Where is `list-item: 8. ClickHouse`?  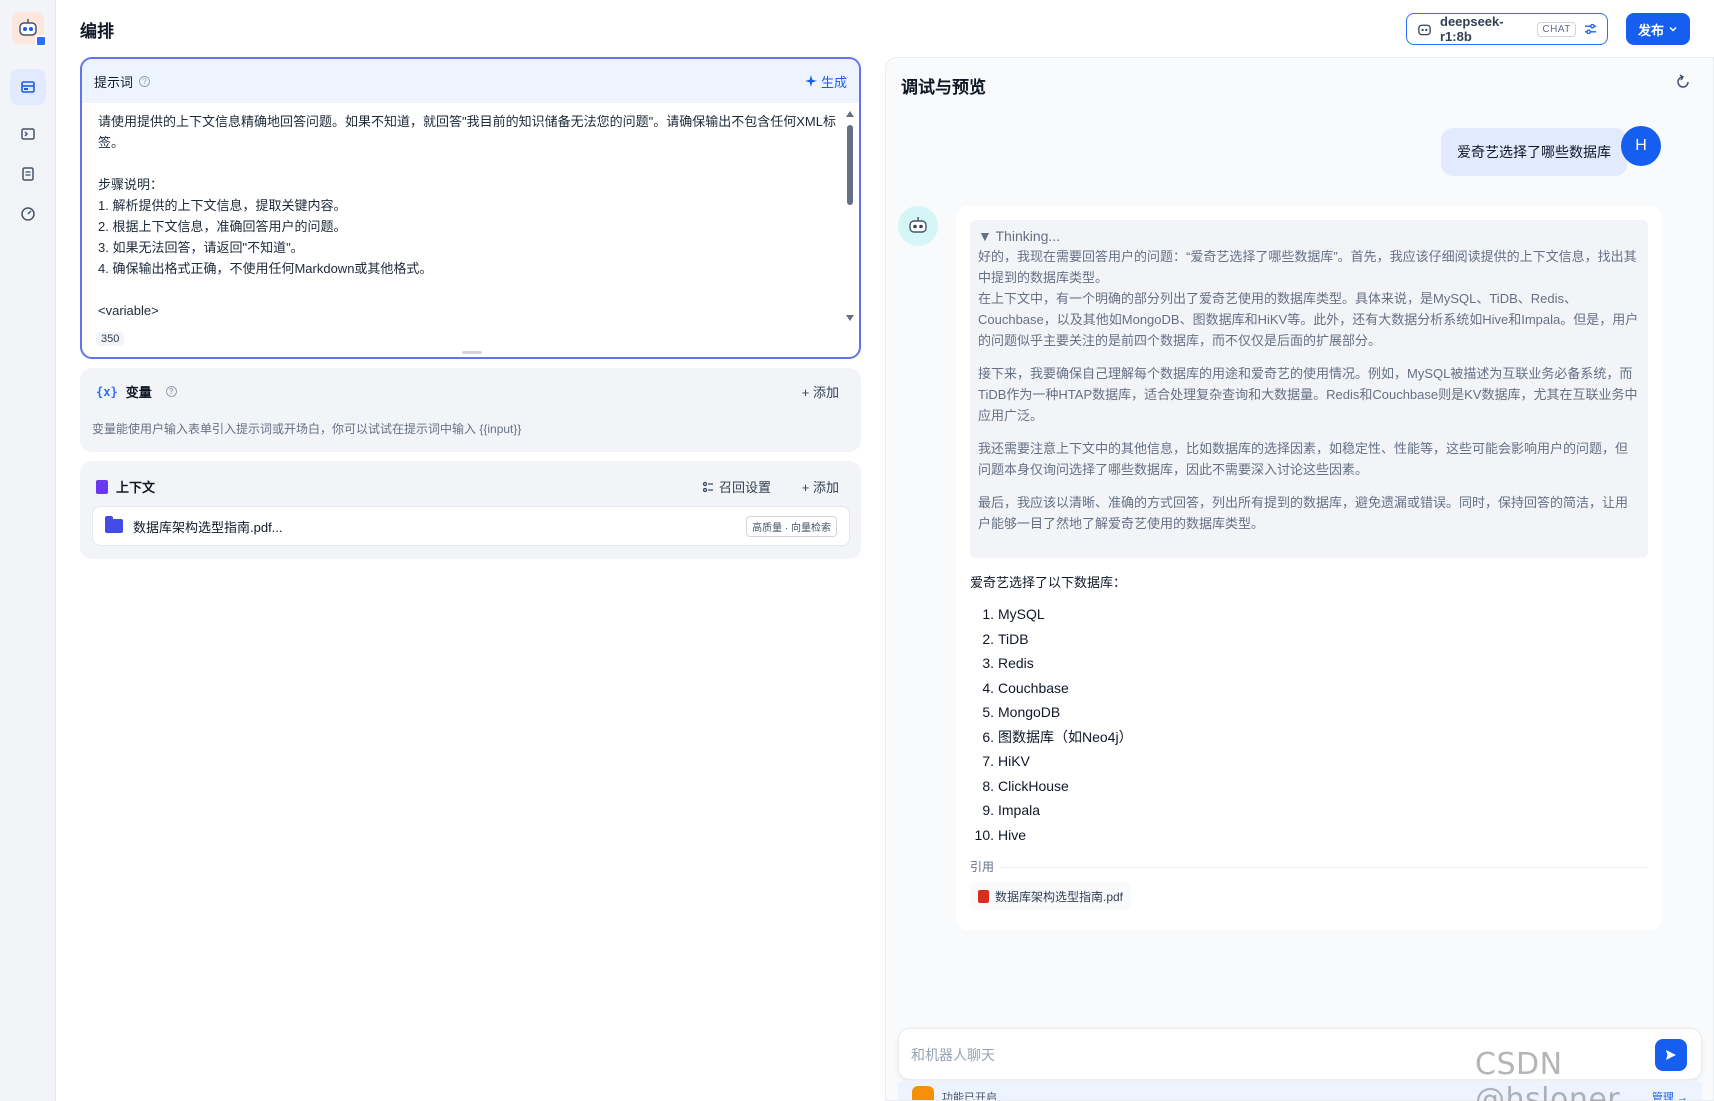 list-item: 8. ClickHouse is located at coordinates (1025, 785).